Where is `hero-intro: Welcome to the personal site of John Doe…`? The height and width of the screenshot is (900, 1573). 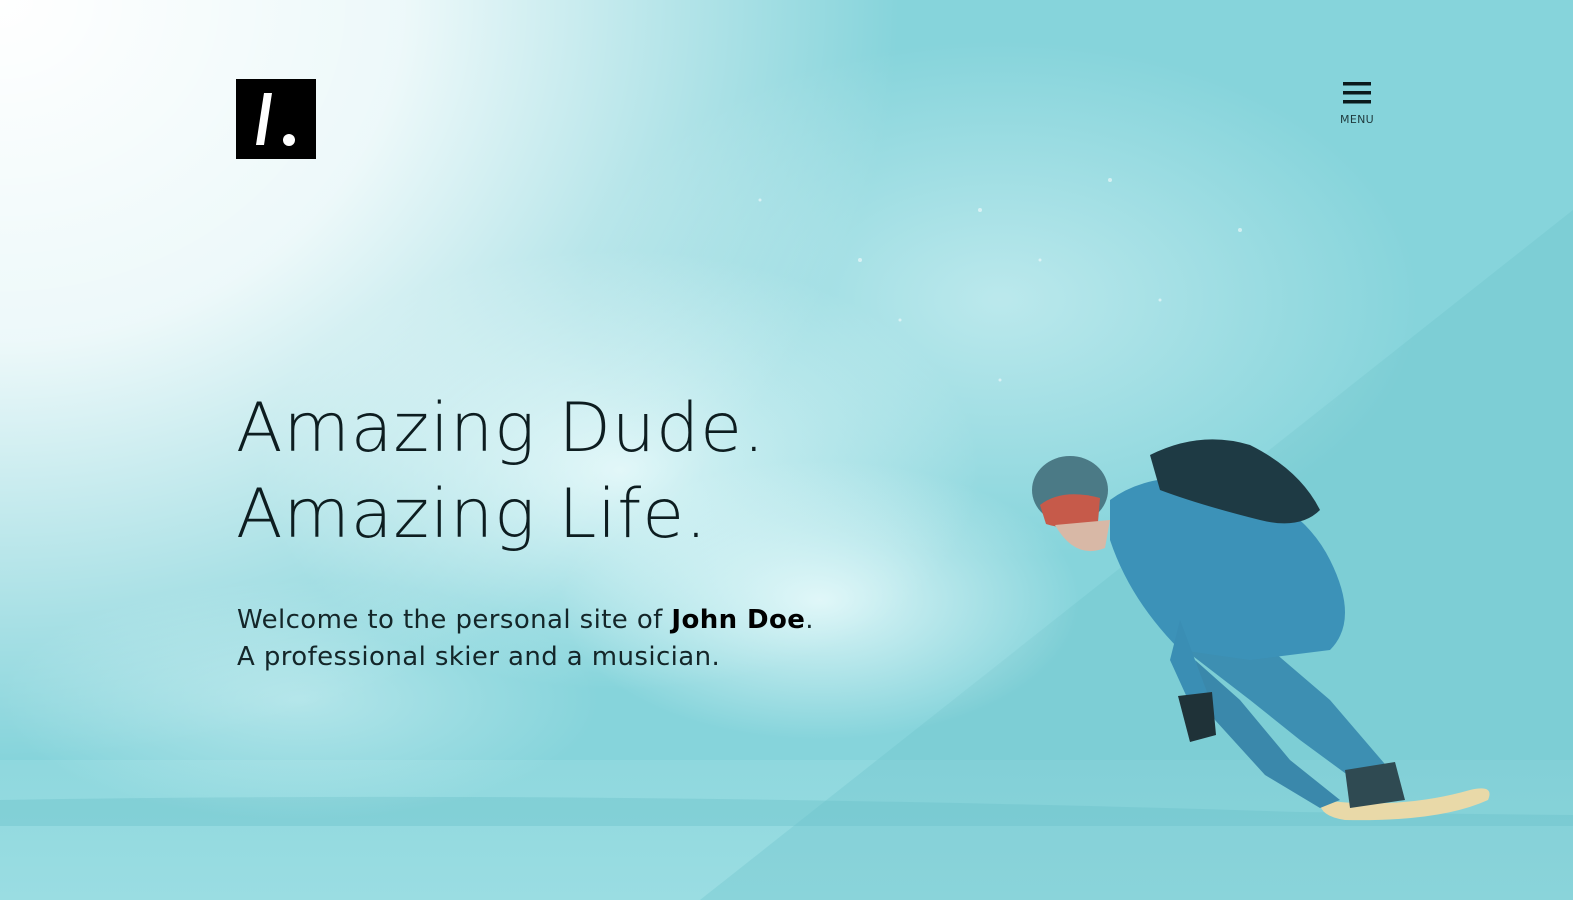
hero-intro: Welcome to the personal site of John Doe… is located at coordinates (525, 639).